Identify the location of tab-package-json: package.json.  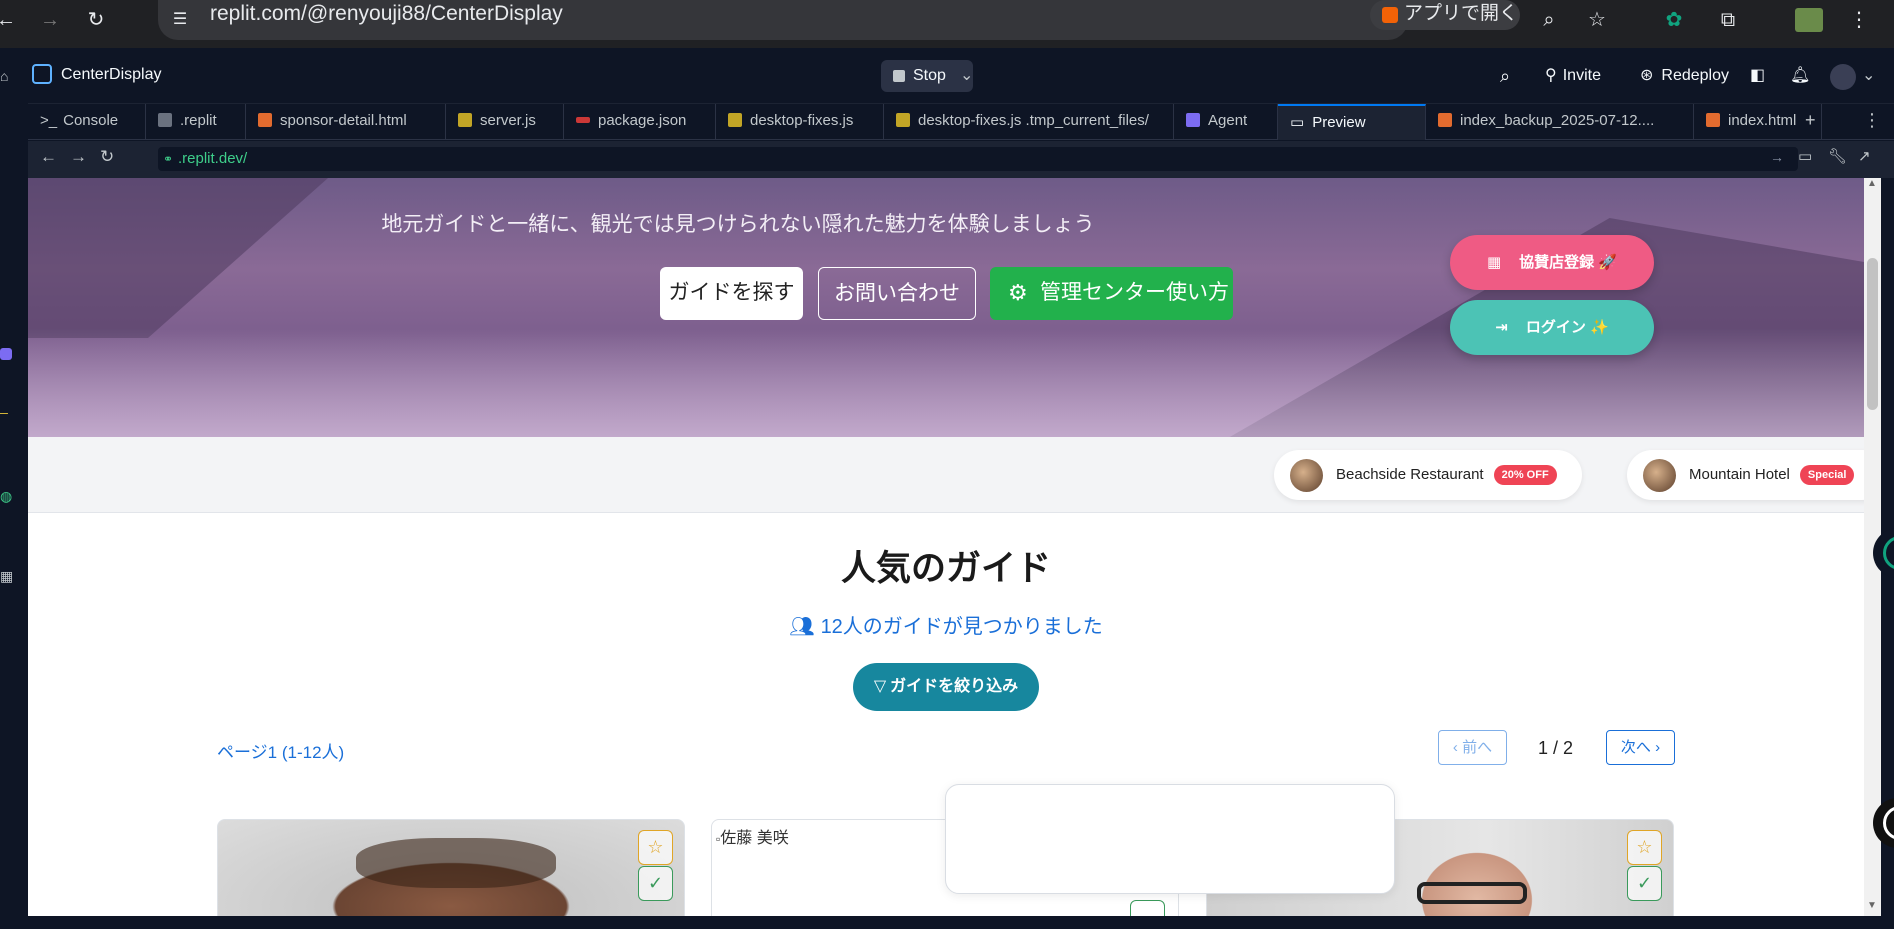
(640, 122).